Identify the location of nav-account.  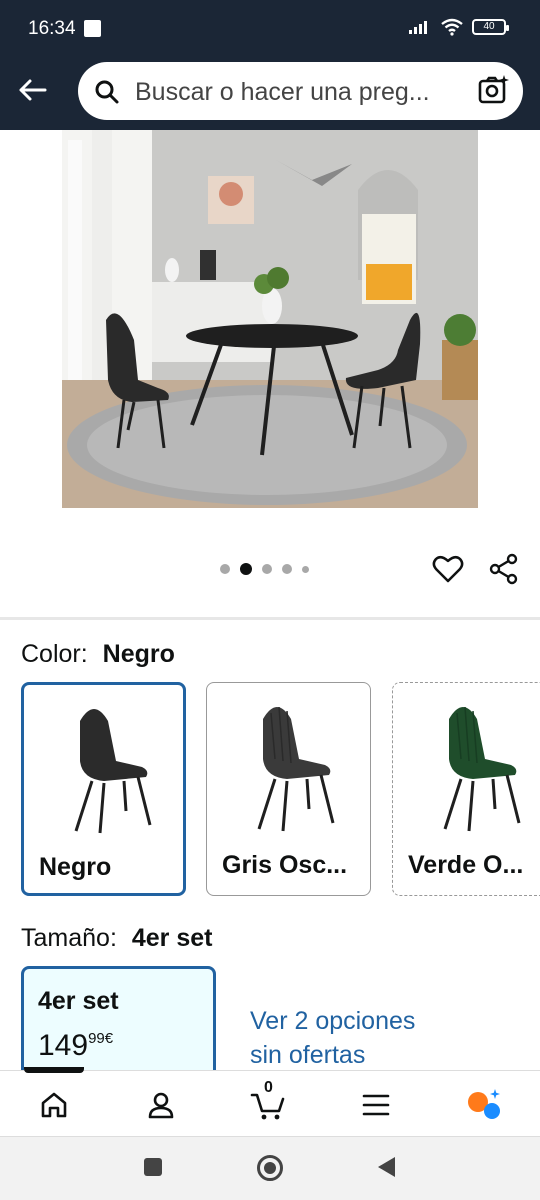
(161, 1105).